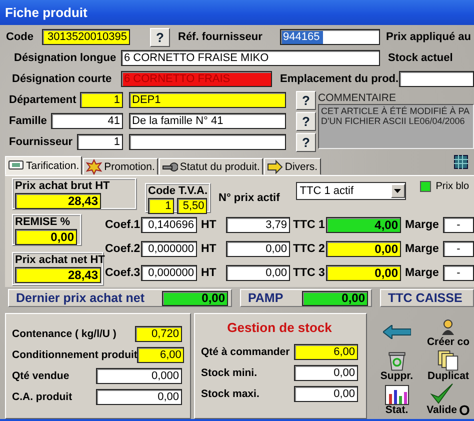 This screenshot has width=474, height=421. Describe the element at coordinates (192, 206) in the screenshot. I see `text-field: 5,50` at that location.